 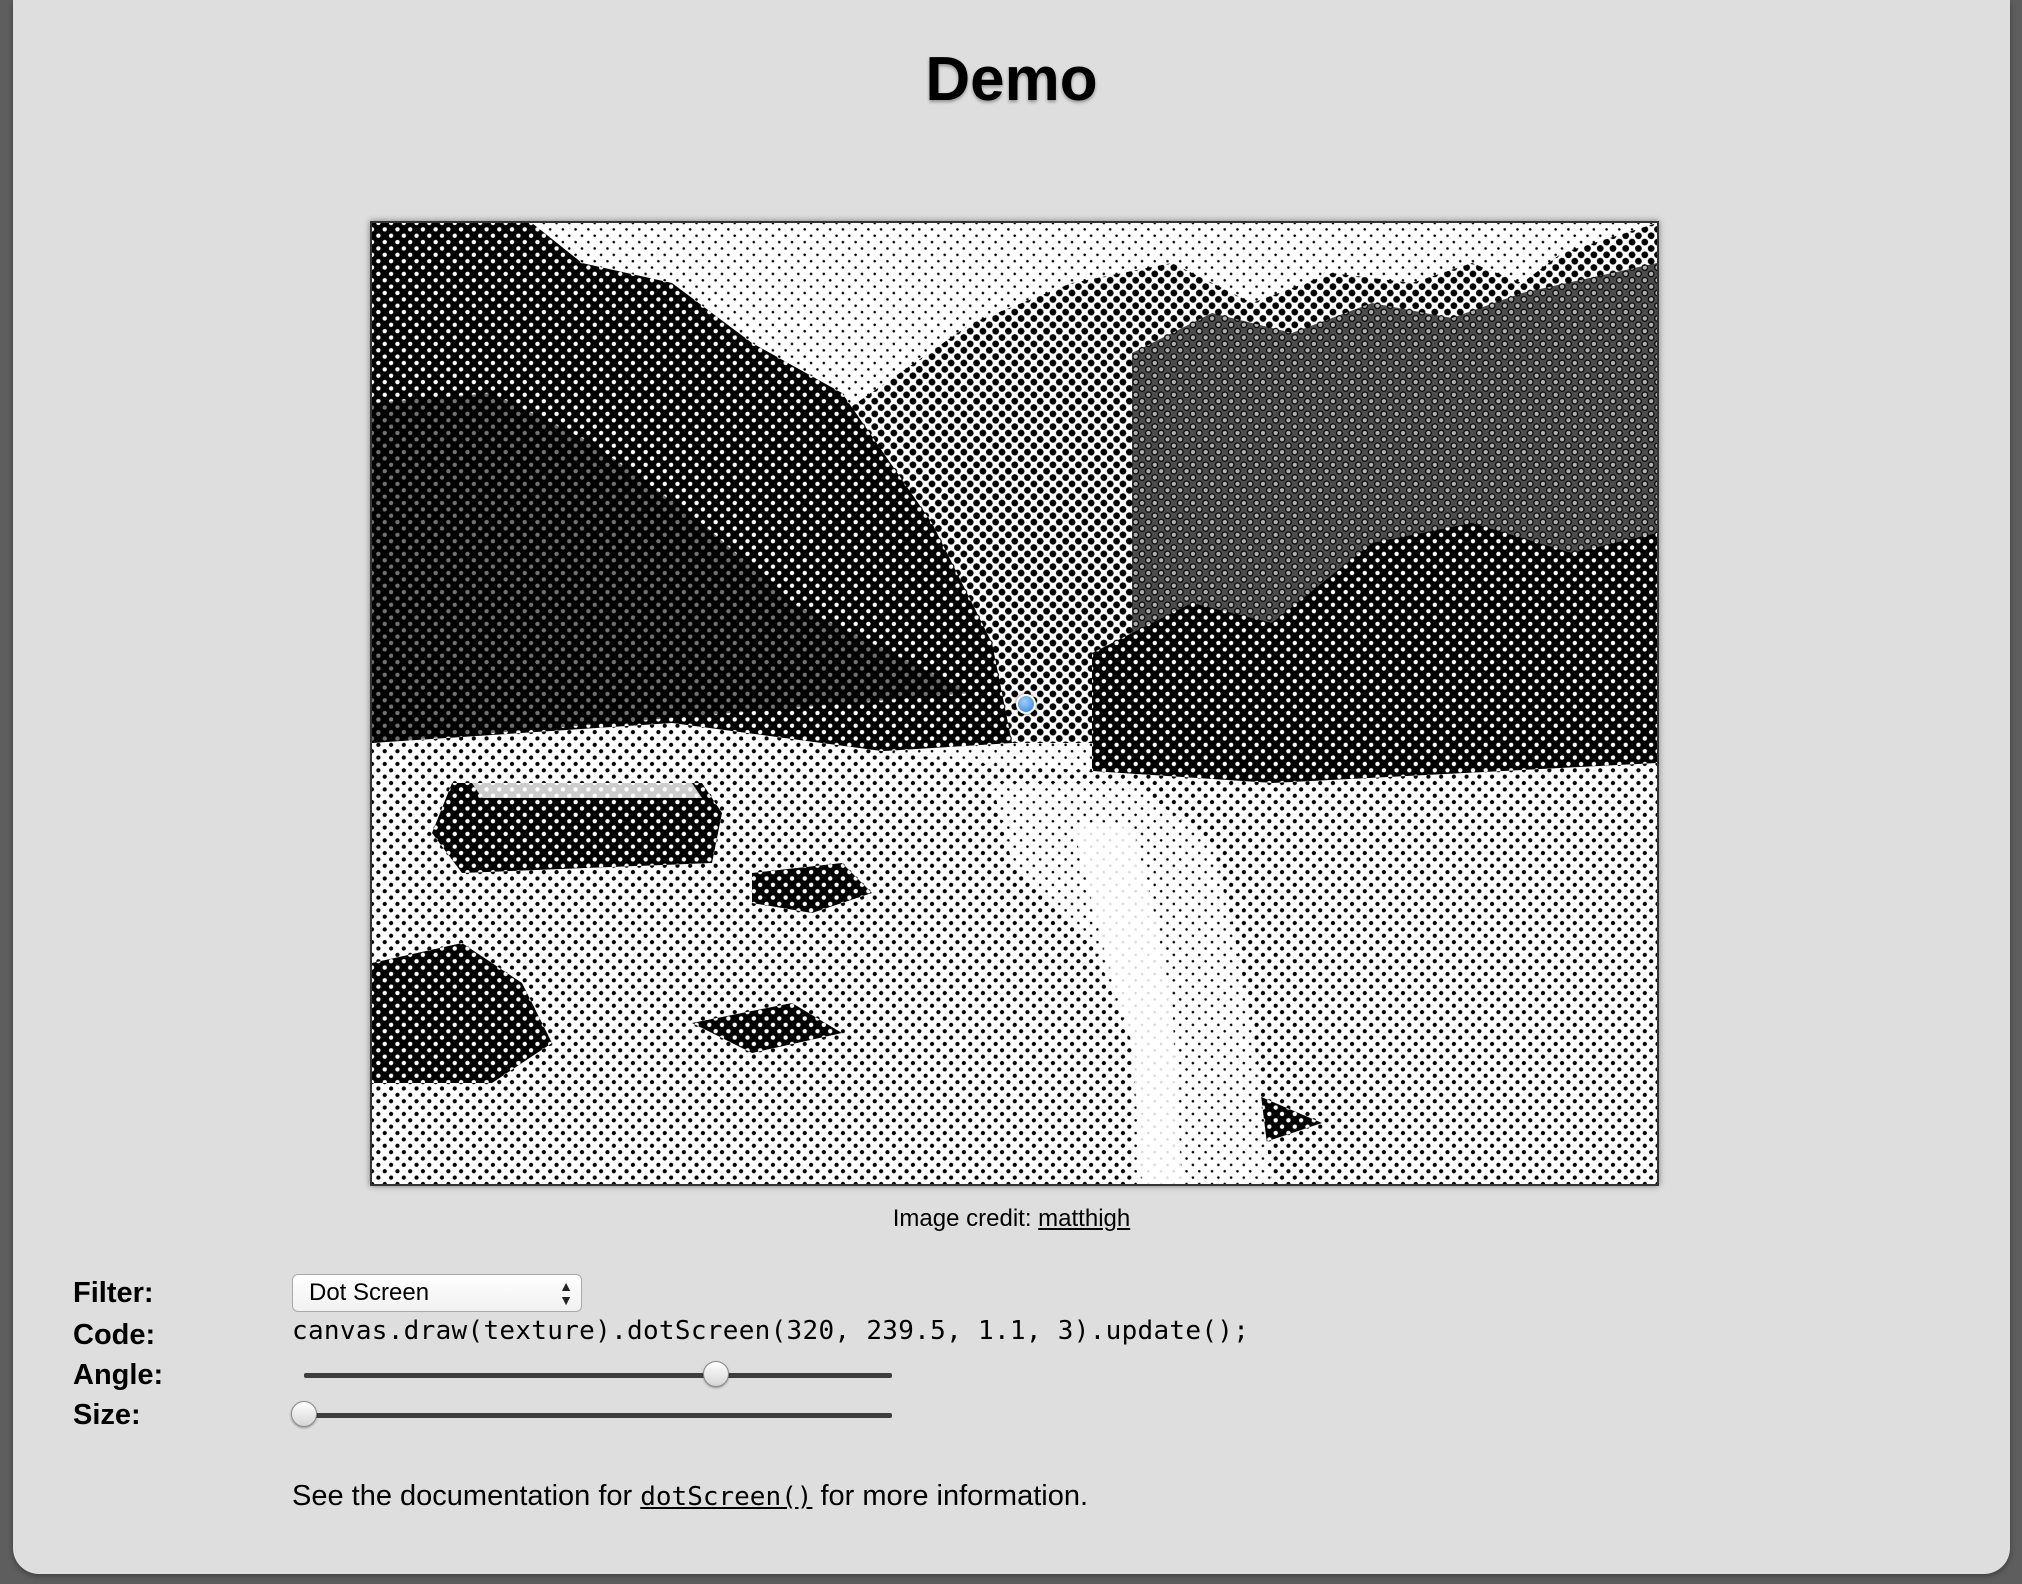 I want to click on docs-suffix: for more information., so click(x=950, y=1496).